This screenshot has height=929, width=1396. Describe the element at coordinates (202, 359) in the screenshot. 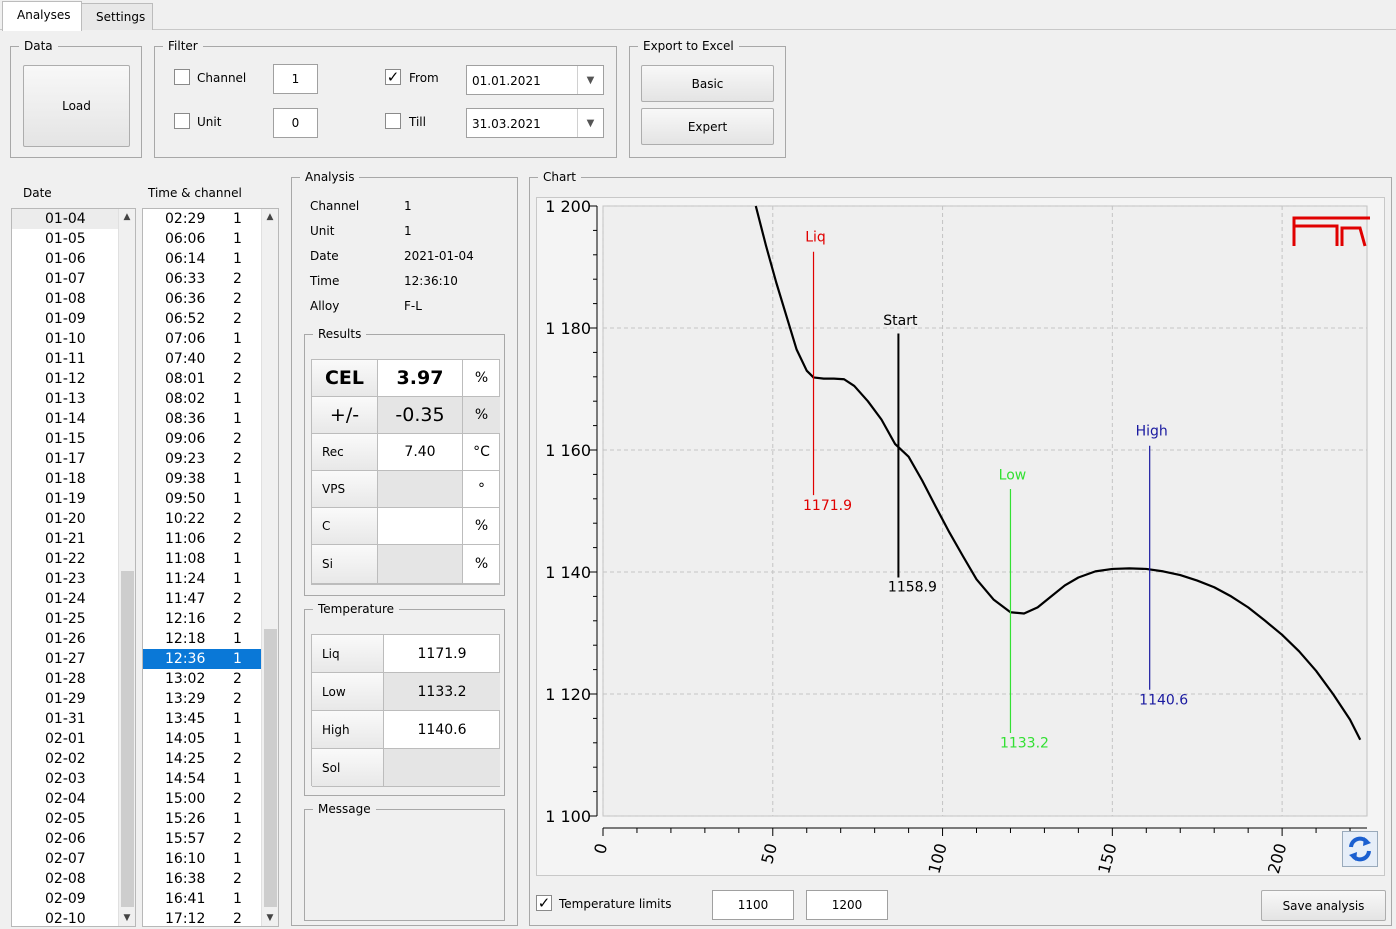

I see `time-list-item: 07:40 2` at that location.